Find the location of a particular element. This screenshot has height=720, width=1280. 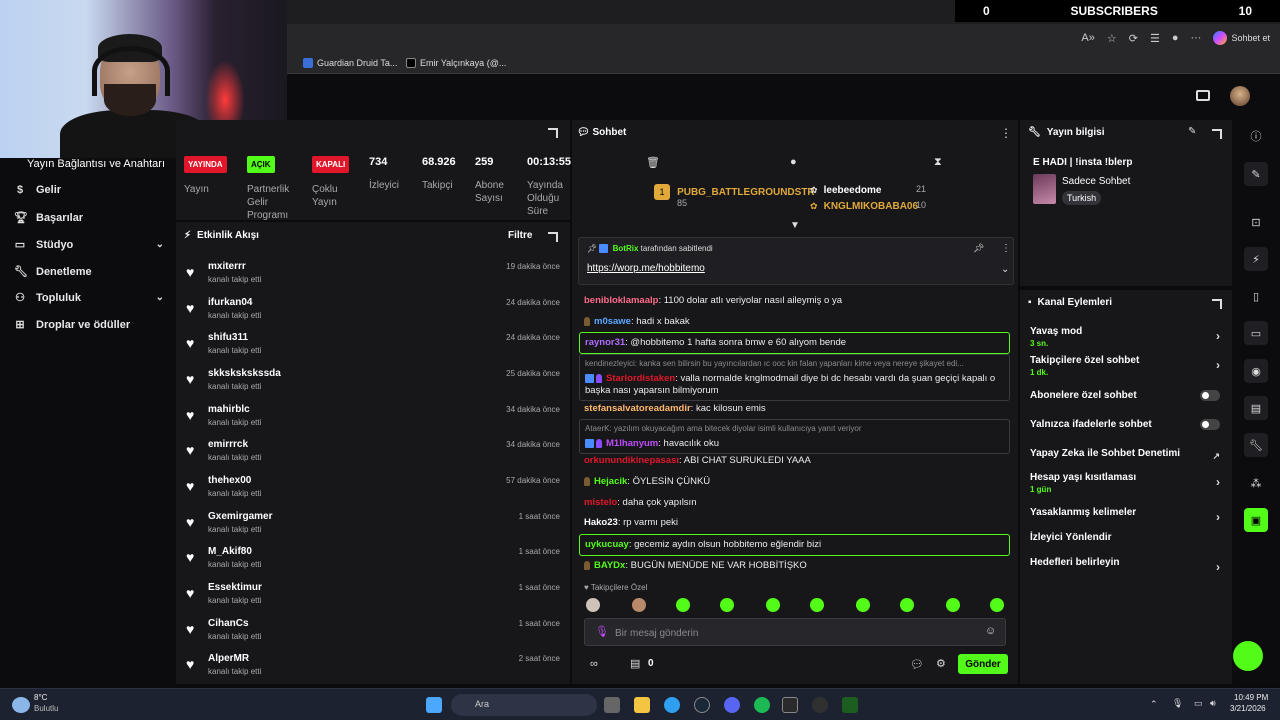

chat-username: BAYDx is located at coordinates (609, 565).